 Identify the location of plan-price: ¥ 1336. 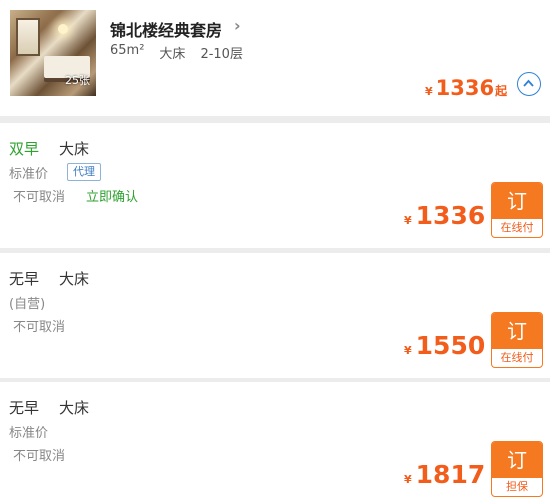
(444, 215).